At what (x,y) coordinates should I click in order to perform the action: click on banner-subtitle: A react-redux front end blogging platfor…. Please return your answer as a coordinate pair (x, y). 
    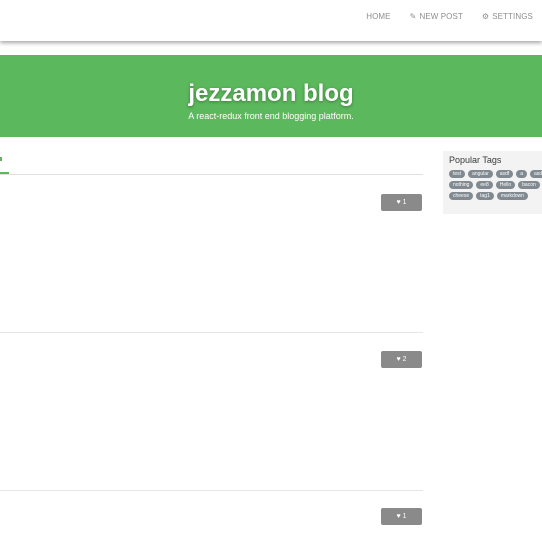
    Looking at the image, I should click on (271, 116).